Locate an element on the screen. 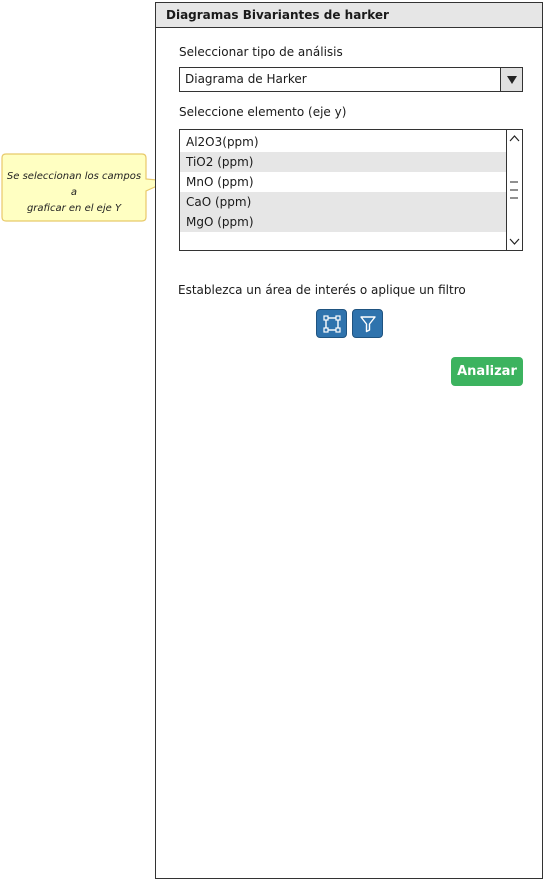 This screenshot has width=545, height=880. analysis-type-value: Diagrama de Harker is located at coordinates (246, 79).